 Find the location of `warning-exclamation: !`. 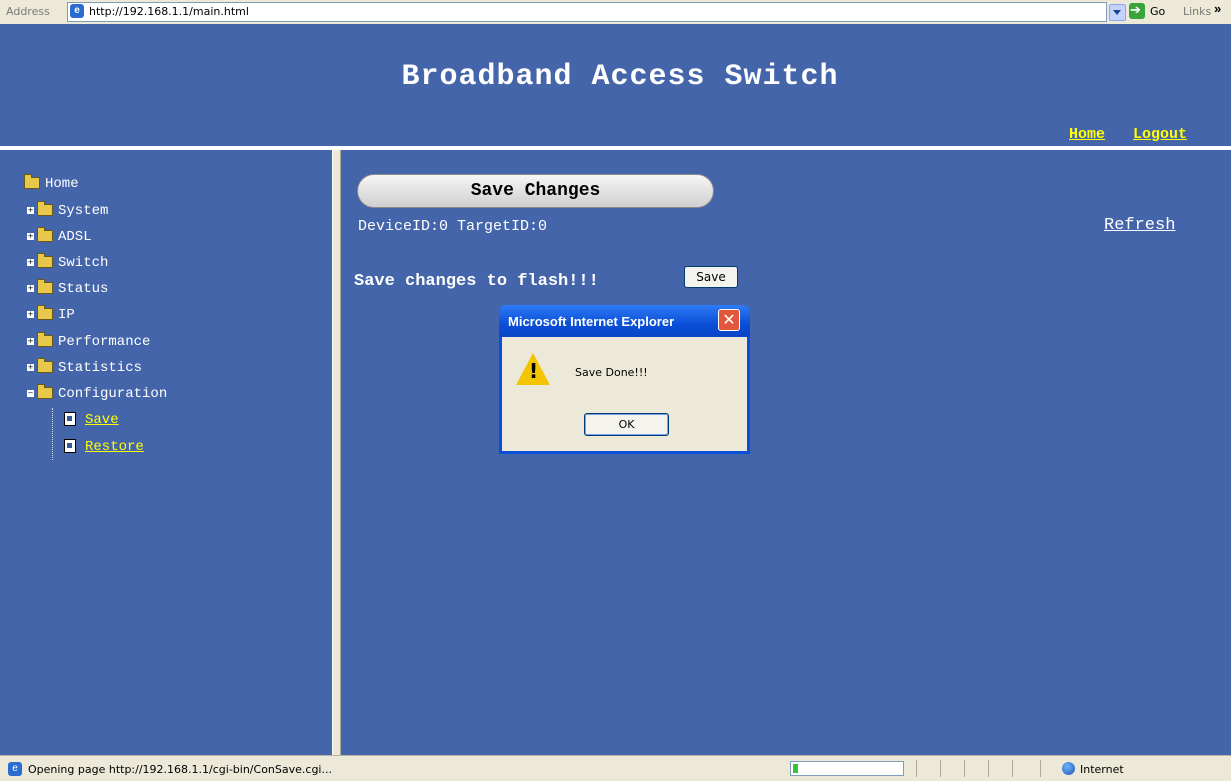

warning-exclamation: ! is located at coordinates (534, 371).